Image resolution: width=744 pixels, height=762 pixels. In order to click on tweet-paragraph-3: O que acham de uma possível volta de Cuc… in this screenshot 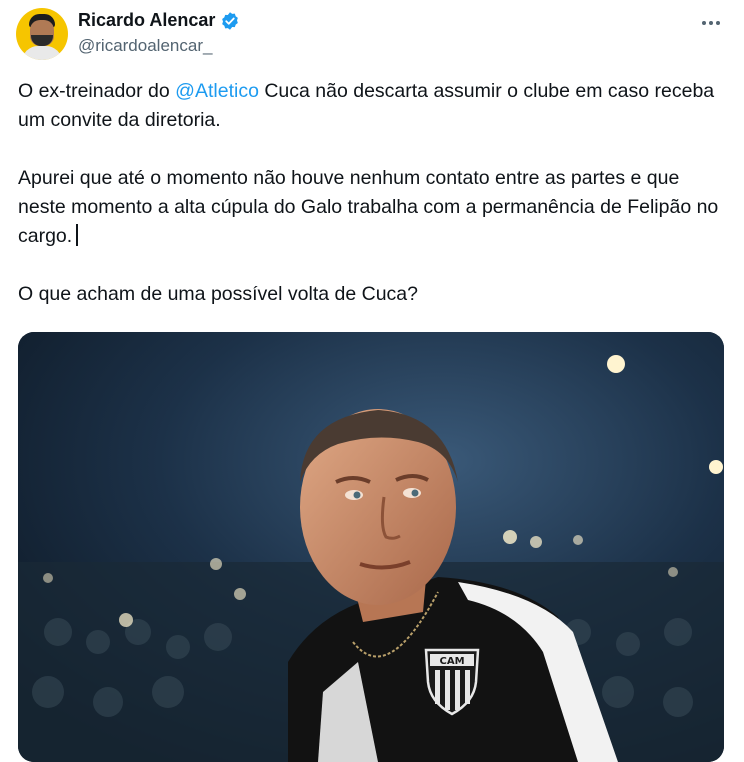, I will do `click(218, 294)`.